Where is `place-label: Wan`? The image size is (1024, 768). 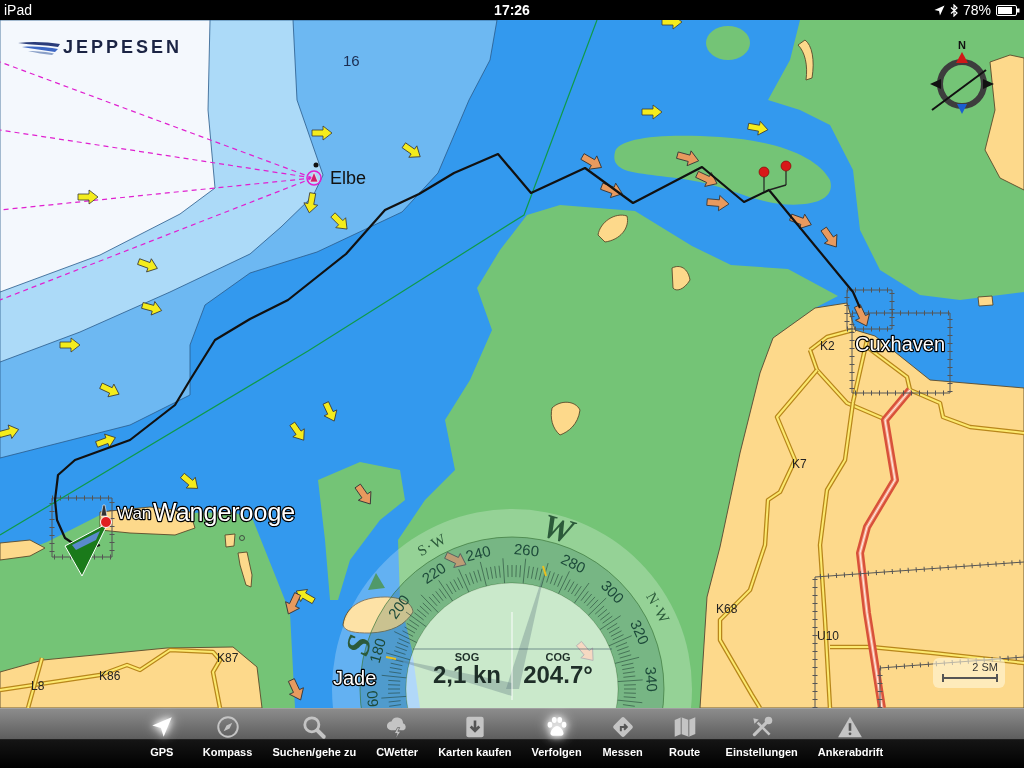
place-label: Wan is located at coordinates (134, 513).